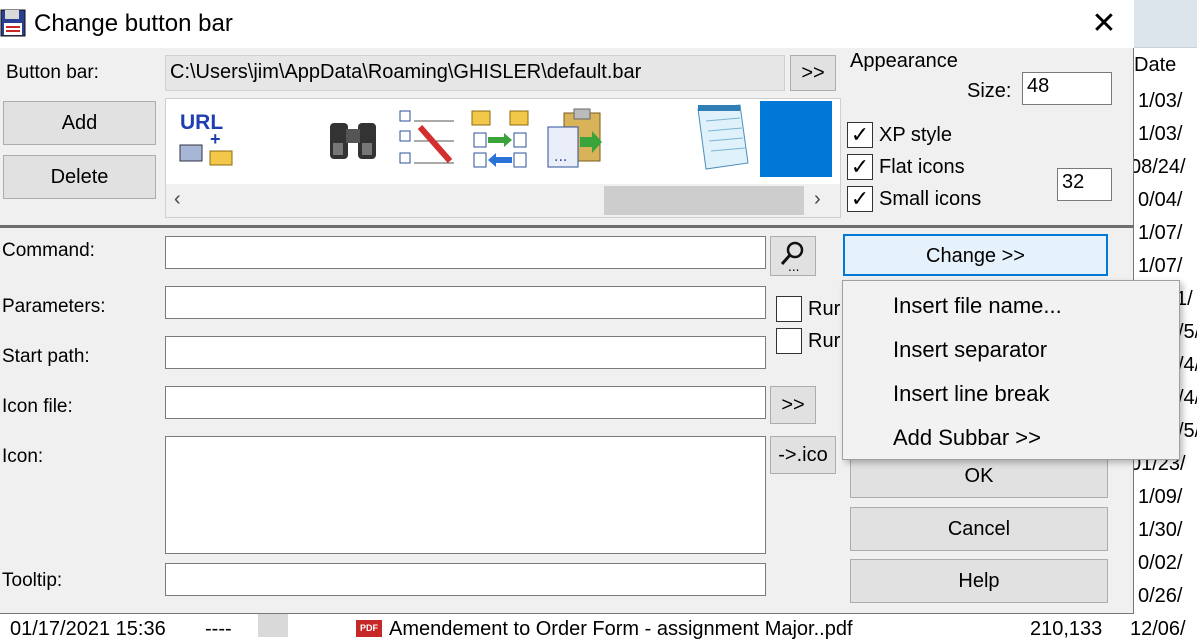 This screenshot has width=1197, height=641. What do you see at coordinates (48, 250) in the screenshot?
I see `command-label: Command:` at bounding box center [48, 250].